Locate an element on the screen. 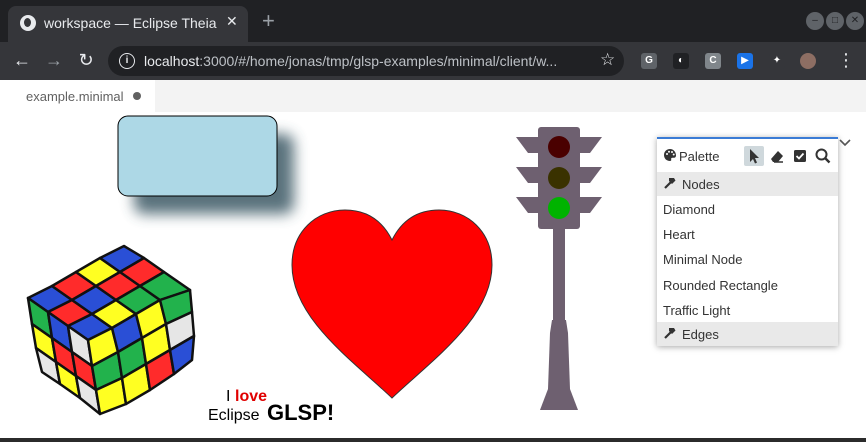 This screenshot has height=442, width=866. rounded-rectangle-node is located at coordinates (205, 164).